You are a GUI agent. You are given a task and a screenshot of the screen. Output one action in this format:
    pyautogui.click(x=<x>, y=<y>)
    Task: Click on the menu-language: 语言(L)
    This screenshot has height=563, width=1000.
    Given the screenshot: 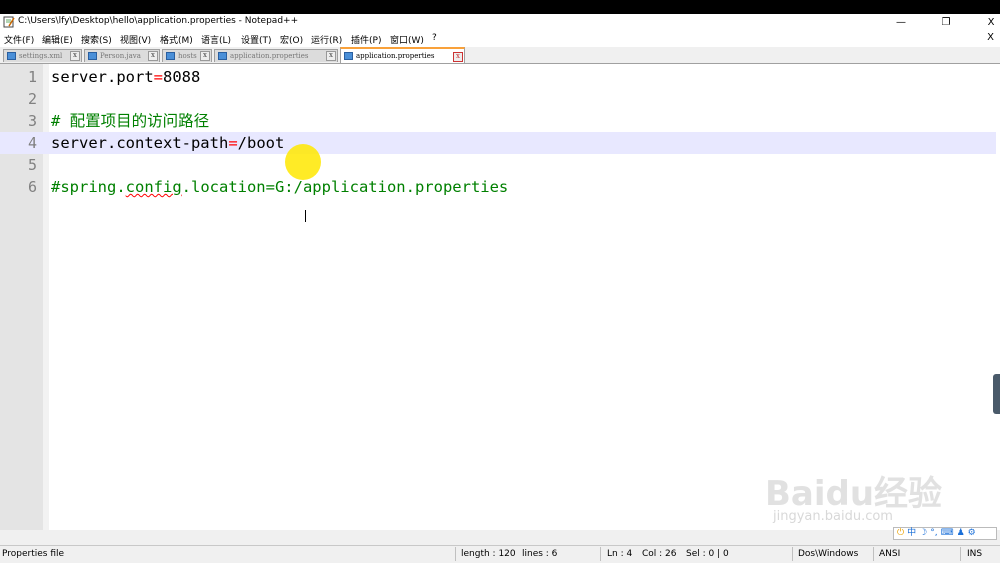 What is the action you would take?
    pyautogui.click(x=216, y=39)
    